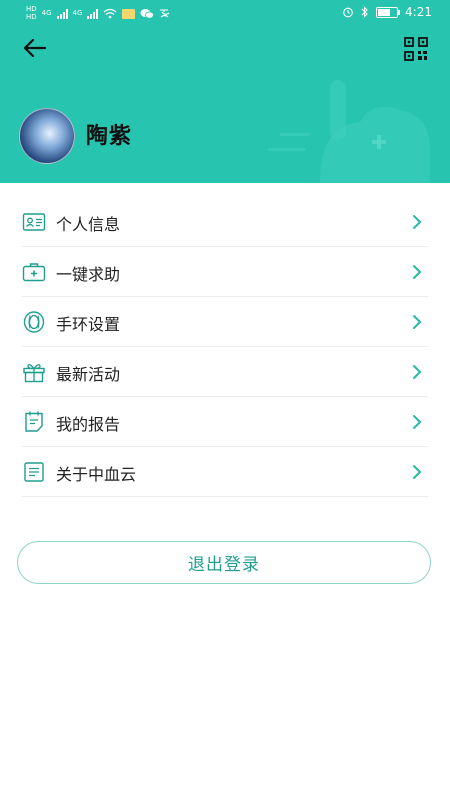 This screenshot has height=800, width=450. Describe the element at coordinates (225, 472) in the screenshot. I see `menu-item-about: 关于中血云` at that location.